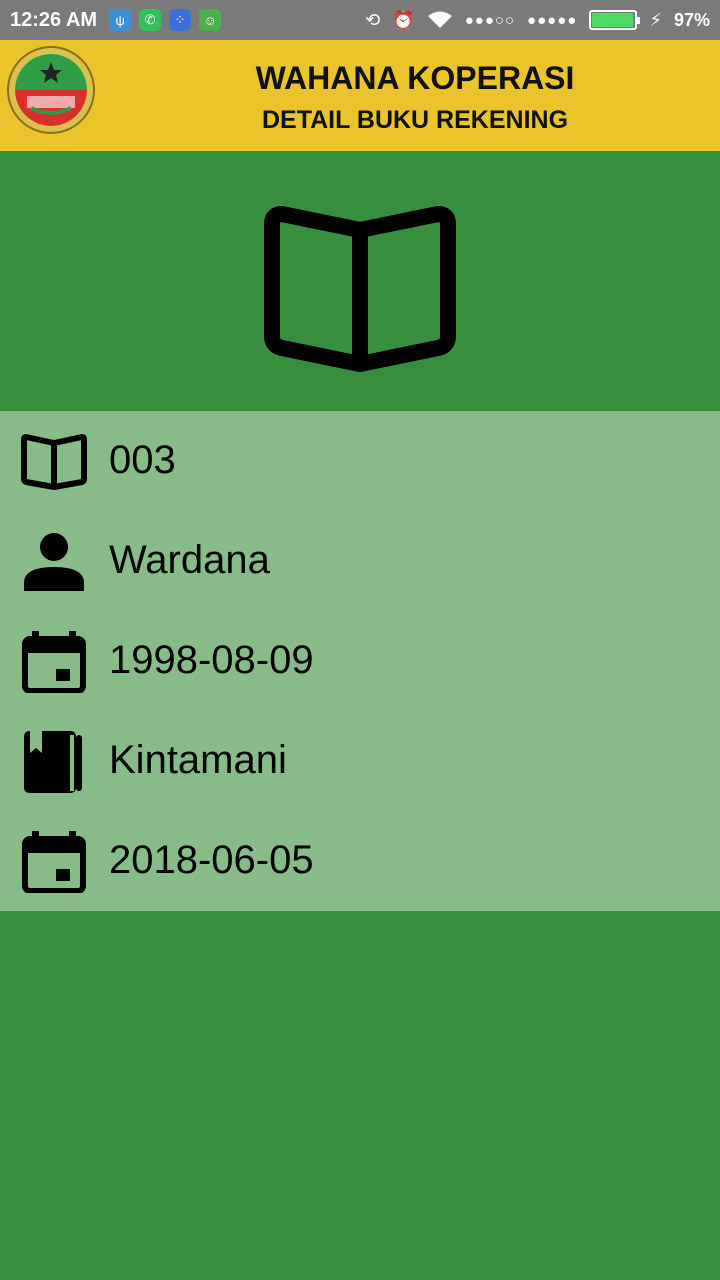  What do you see at coordinates (655, 19) in the screenshot?
I see `charging-icon: ⚡` at bounding box center [655, 19].